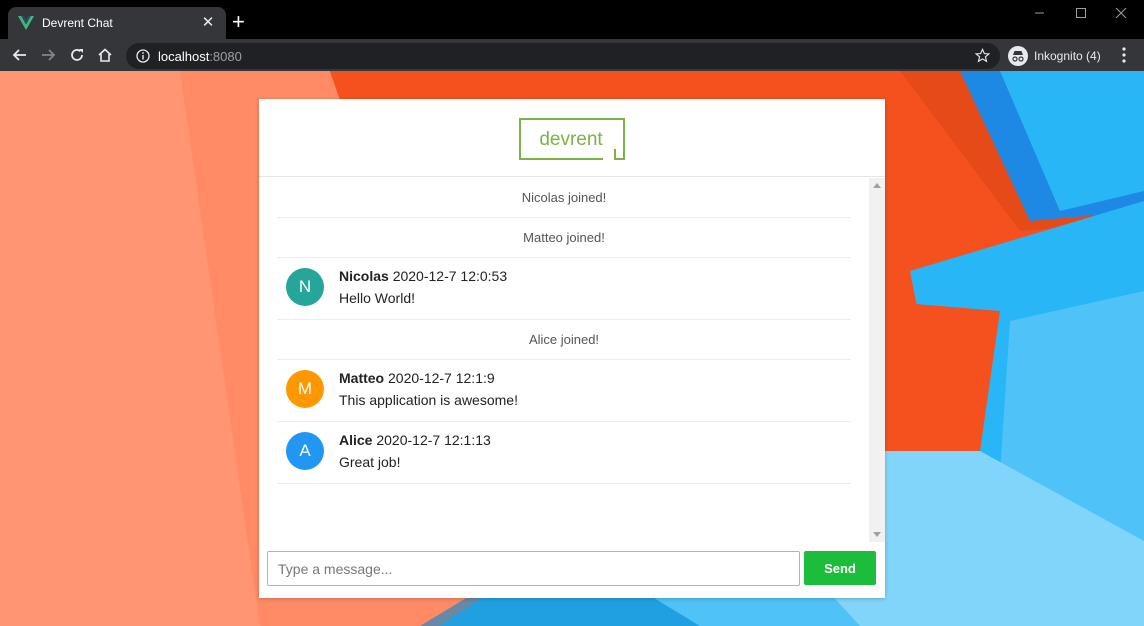 The width and height of the screenshot is (1144, 626). Describe the element at coordinates (1039, 13) in the screenshot. I see `minimize-icon` at that location.